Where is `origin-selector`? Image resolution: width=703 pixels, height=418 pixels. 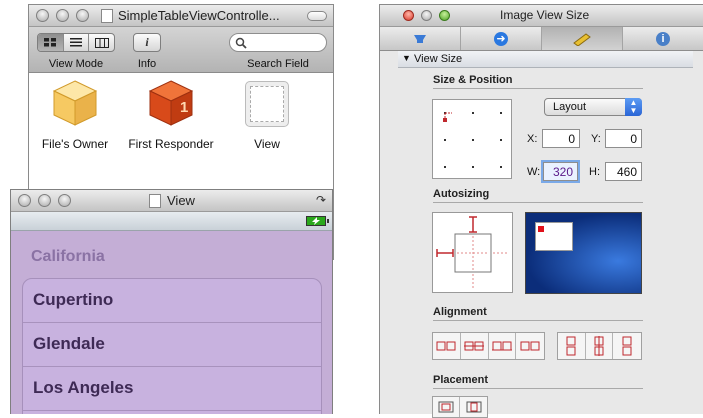
origin-selector is located at coordinates (472, 139).